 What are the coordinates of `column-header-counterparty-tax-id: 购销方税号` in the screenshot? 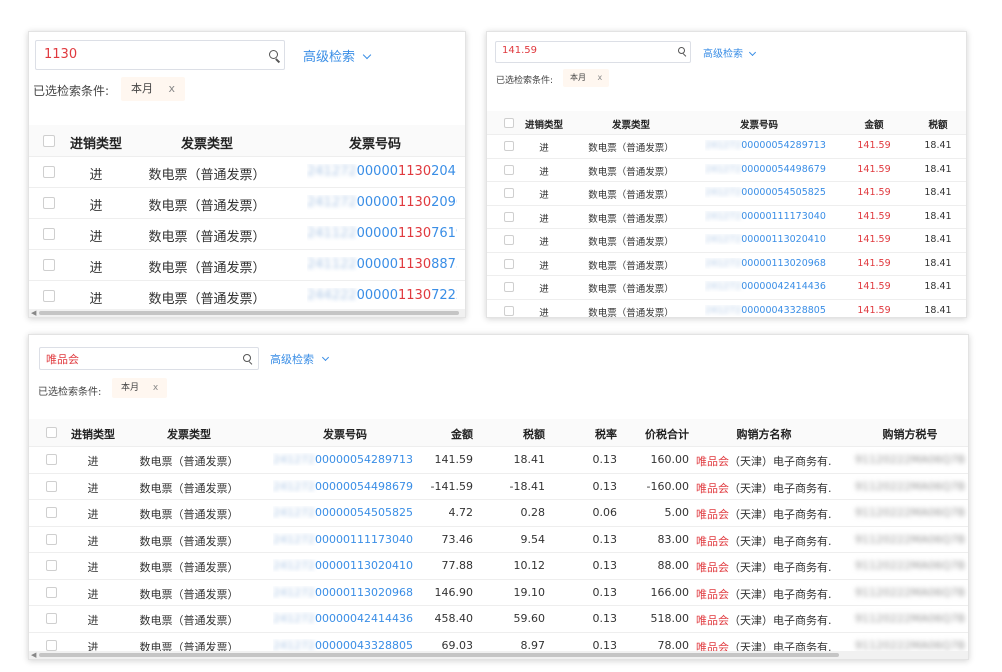 It's located at (910, 434).